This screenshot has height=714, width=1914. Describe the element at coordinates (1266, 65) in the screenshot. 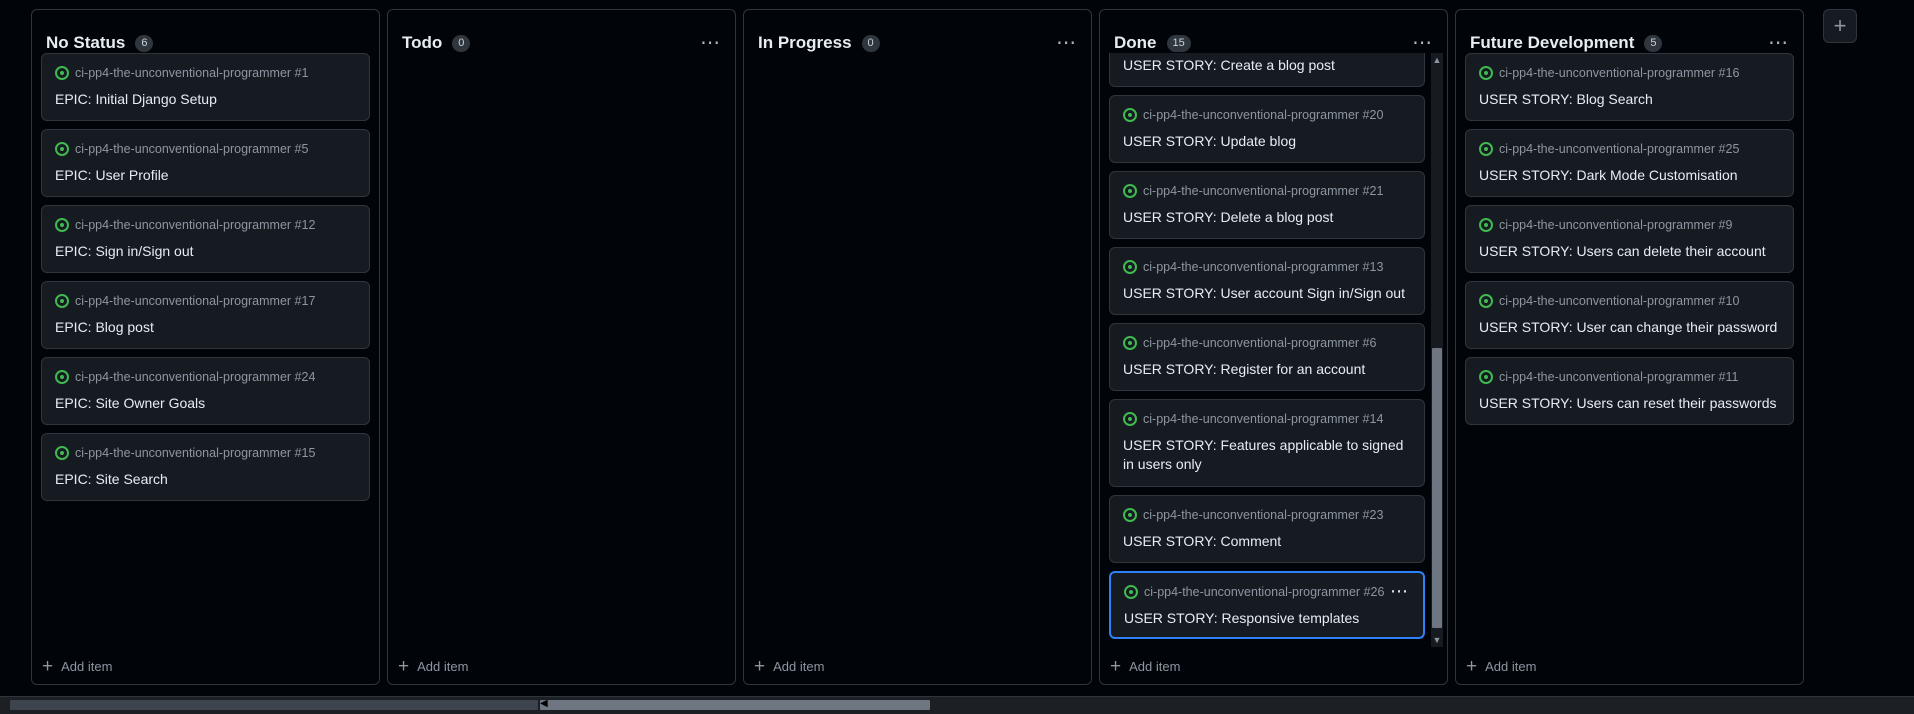

I see `issue-title: USER STORY: Create a blog post` at that location.